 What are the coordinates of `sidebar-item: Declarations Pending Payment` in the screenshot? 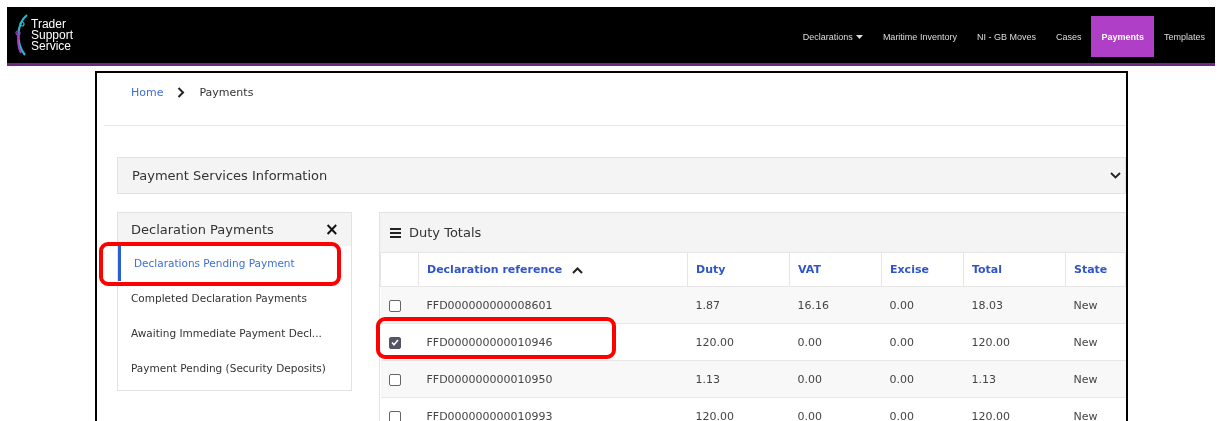 It's located at (234, 263).